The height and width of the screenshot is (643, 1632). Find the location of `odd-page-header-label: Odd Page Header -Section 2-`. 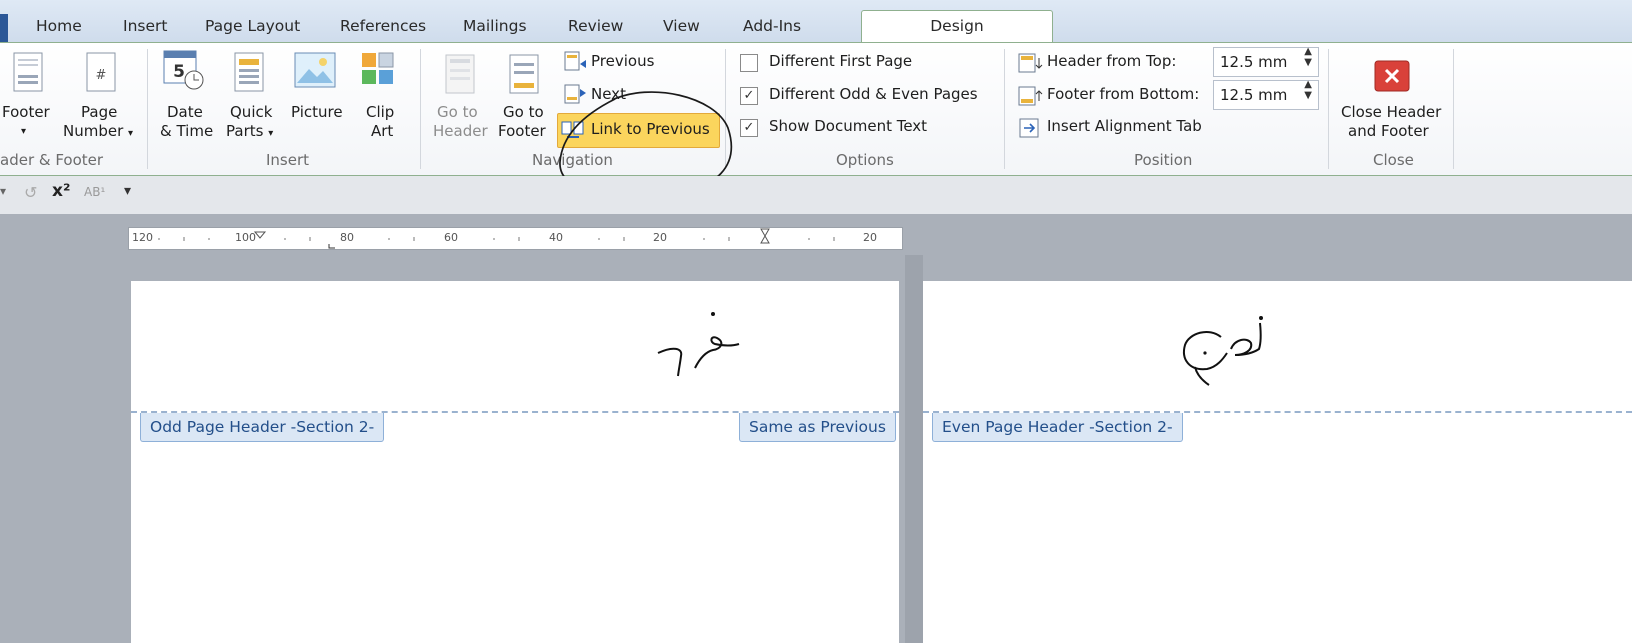

odd-page-header-label: Odd Page Header -Section 2- is located at coordinates (262, 427).